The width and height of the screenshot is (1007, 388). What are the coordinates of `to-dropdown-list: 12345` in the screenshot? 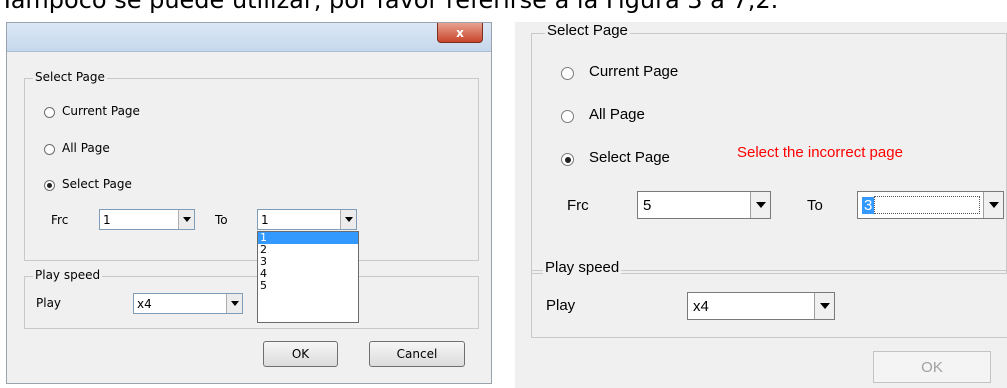 It's located at (308, 277).